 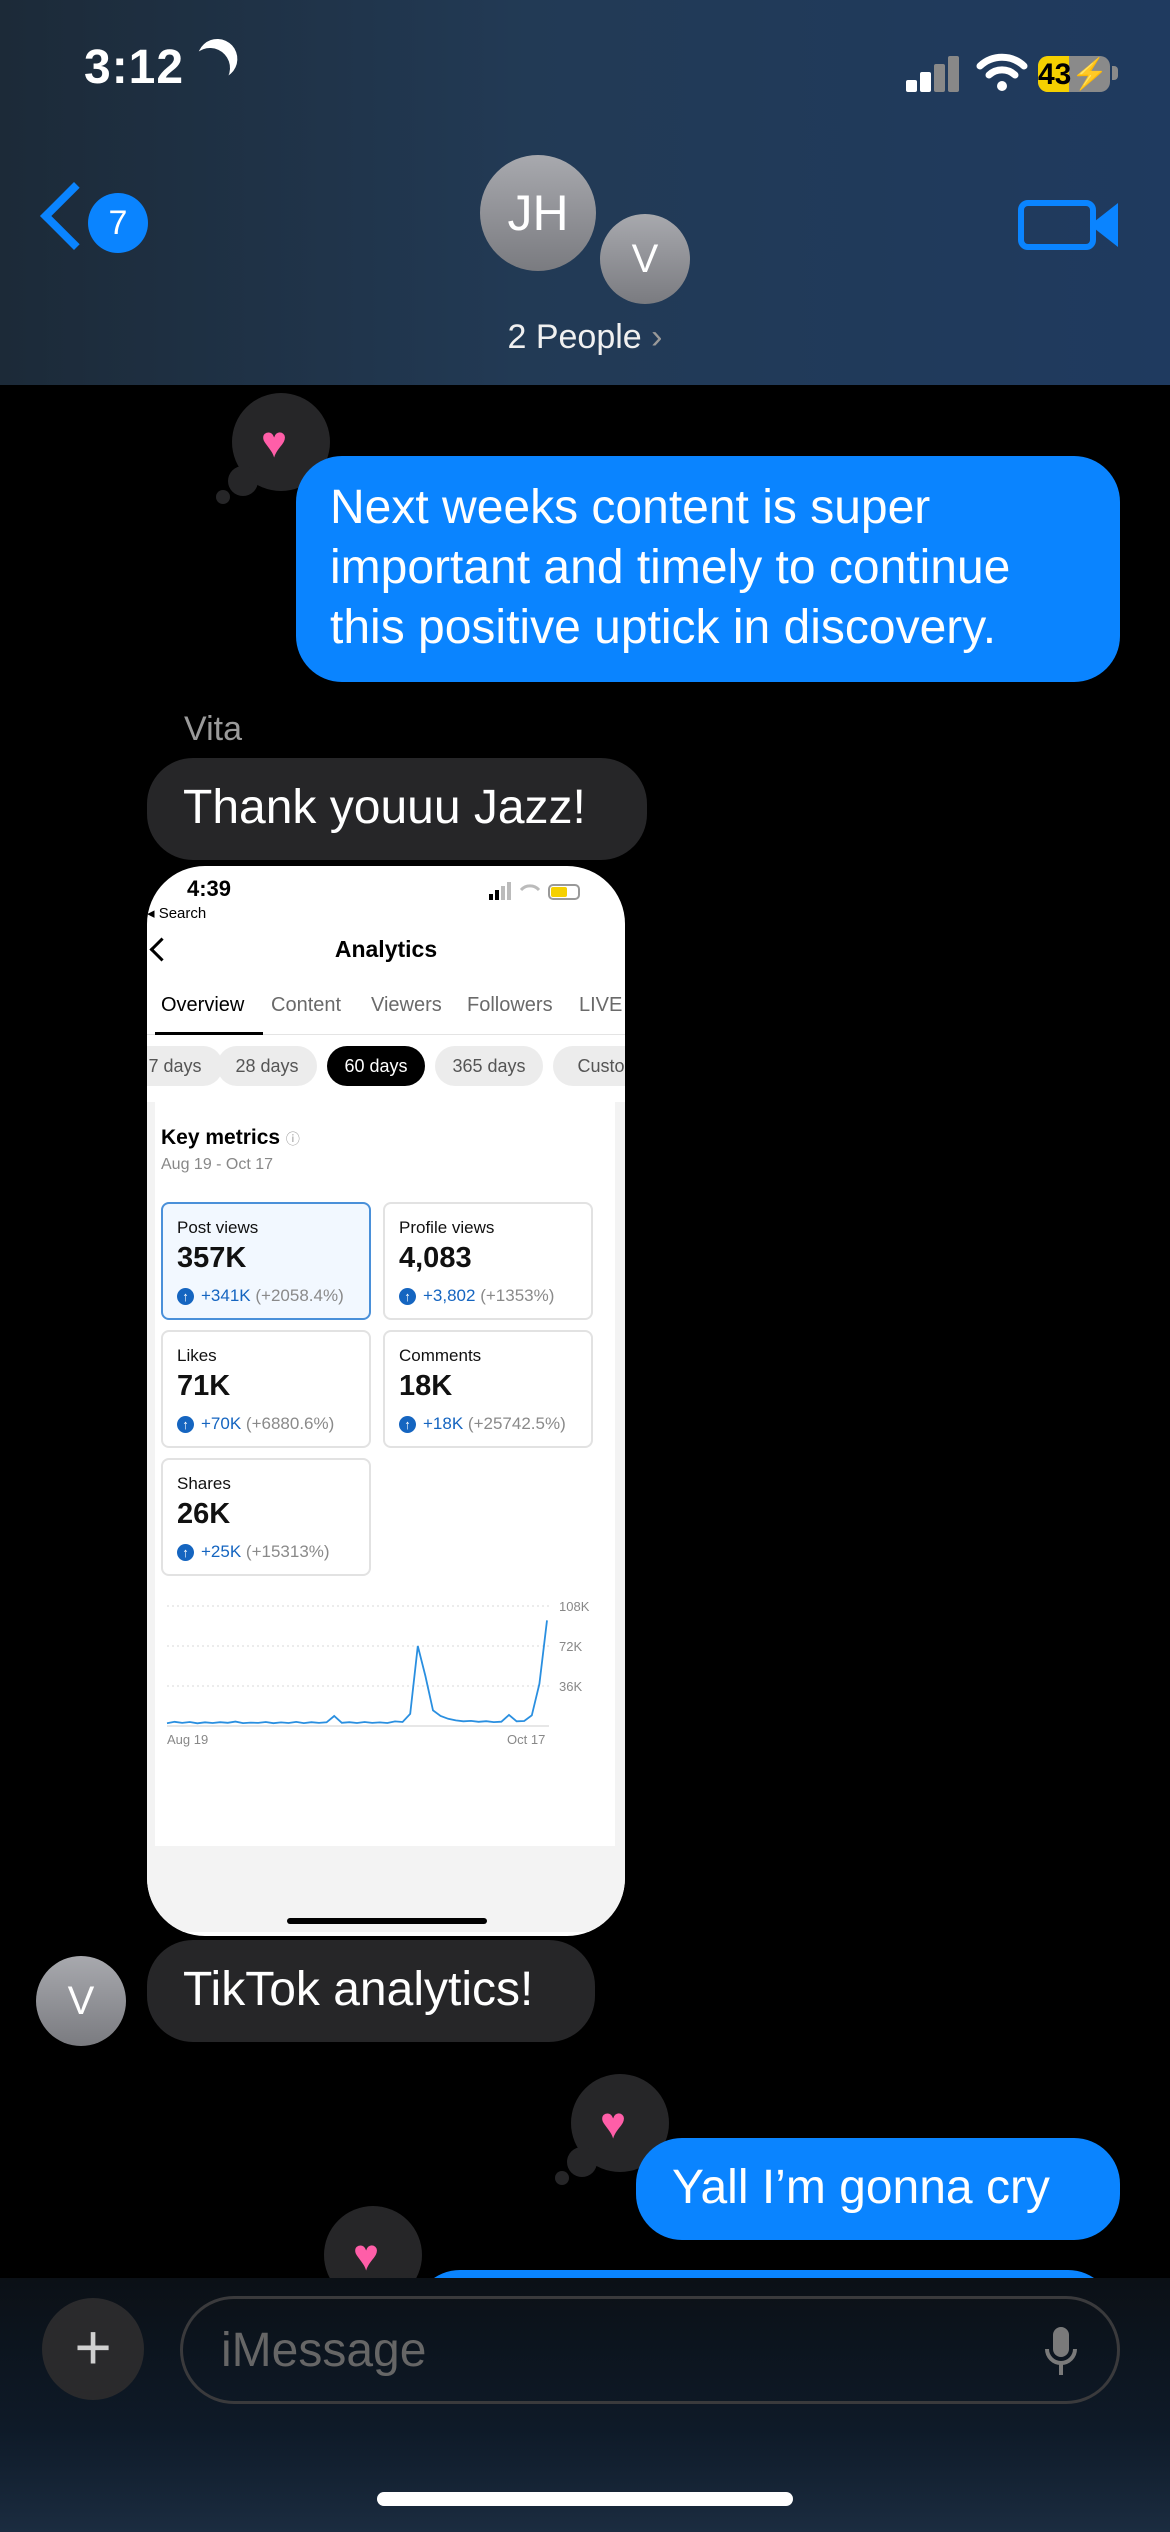 What do you see at coordinates (386, 949) in the screenshot?
I see `shot-title: Analytics` at bounding box center [386, 949].